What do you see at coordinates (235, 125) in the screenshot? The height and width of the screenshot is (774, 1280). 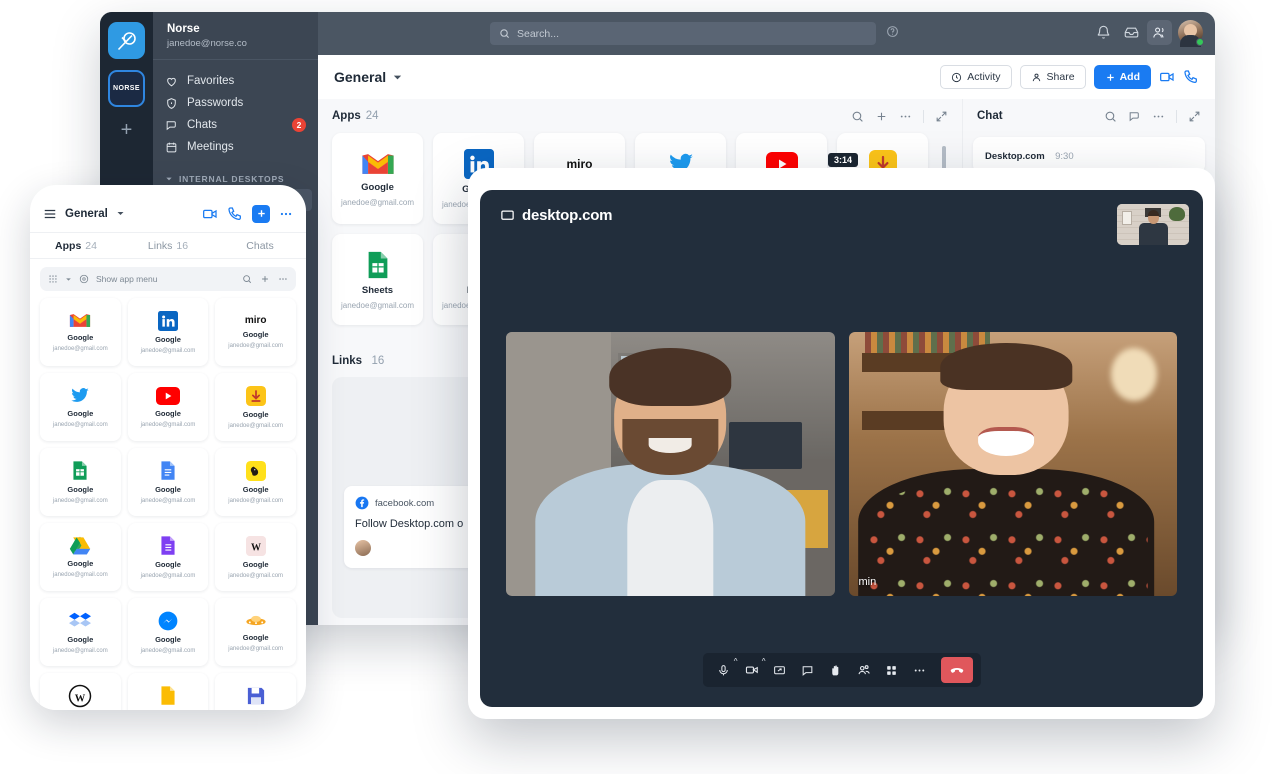 I see `sidebar-item-chats: Chats 2` at bounding box center [235, 125].